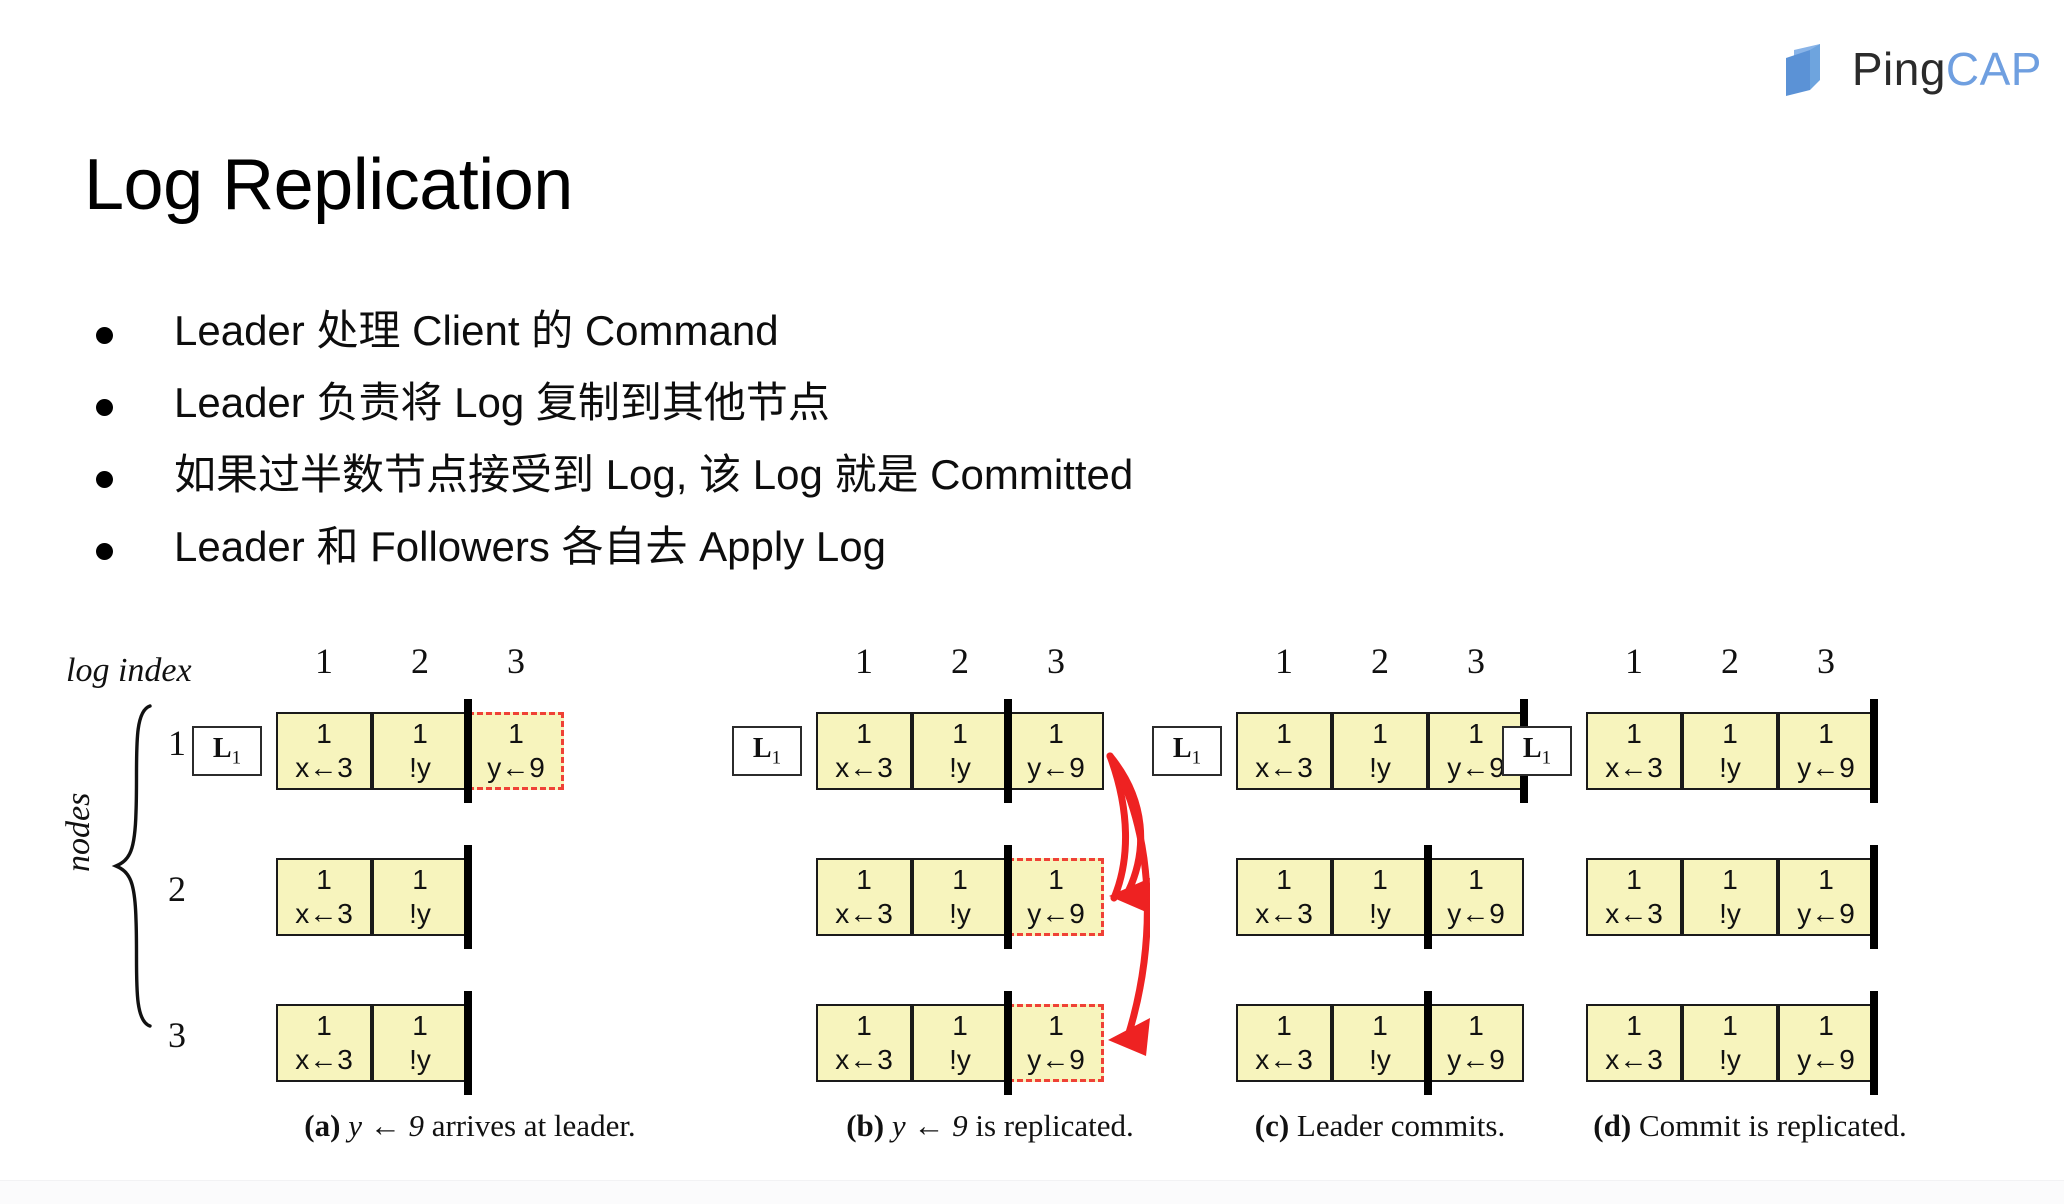 The height and width of the screenshot is (1204, 2064). What do you see at coordinates (1032, 1192) in the screenshot?
I see `slide-bottom-strip` at bounding box center [1032, 1192].